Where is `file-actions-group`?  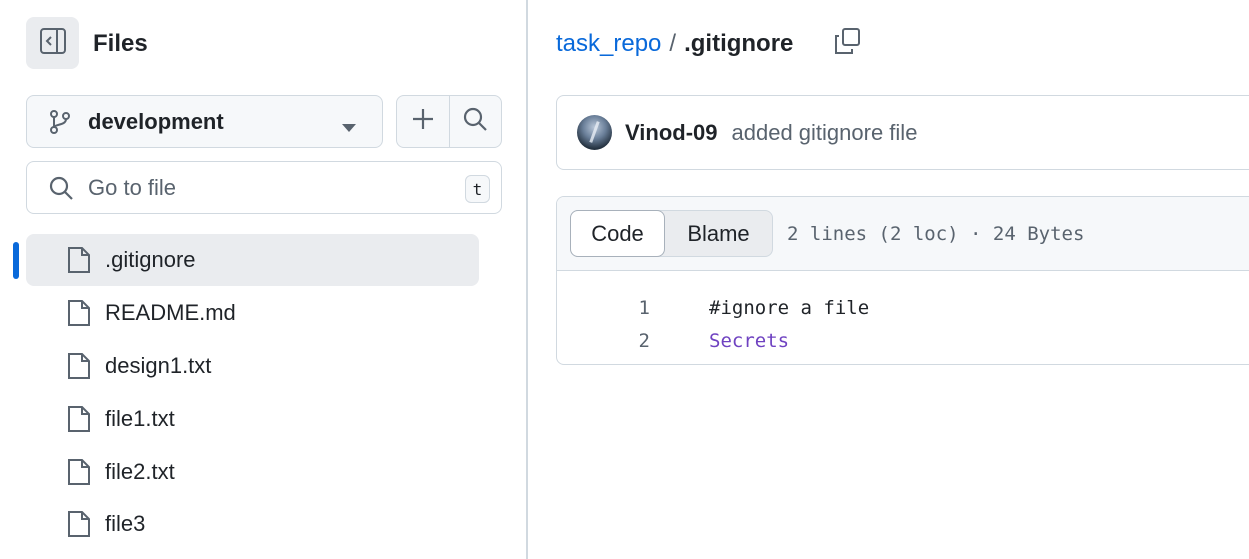 file-actions-group is located at coordinates (449, 121).